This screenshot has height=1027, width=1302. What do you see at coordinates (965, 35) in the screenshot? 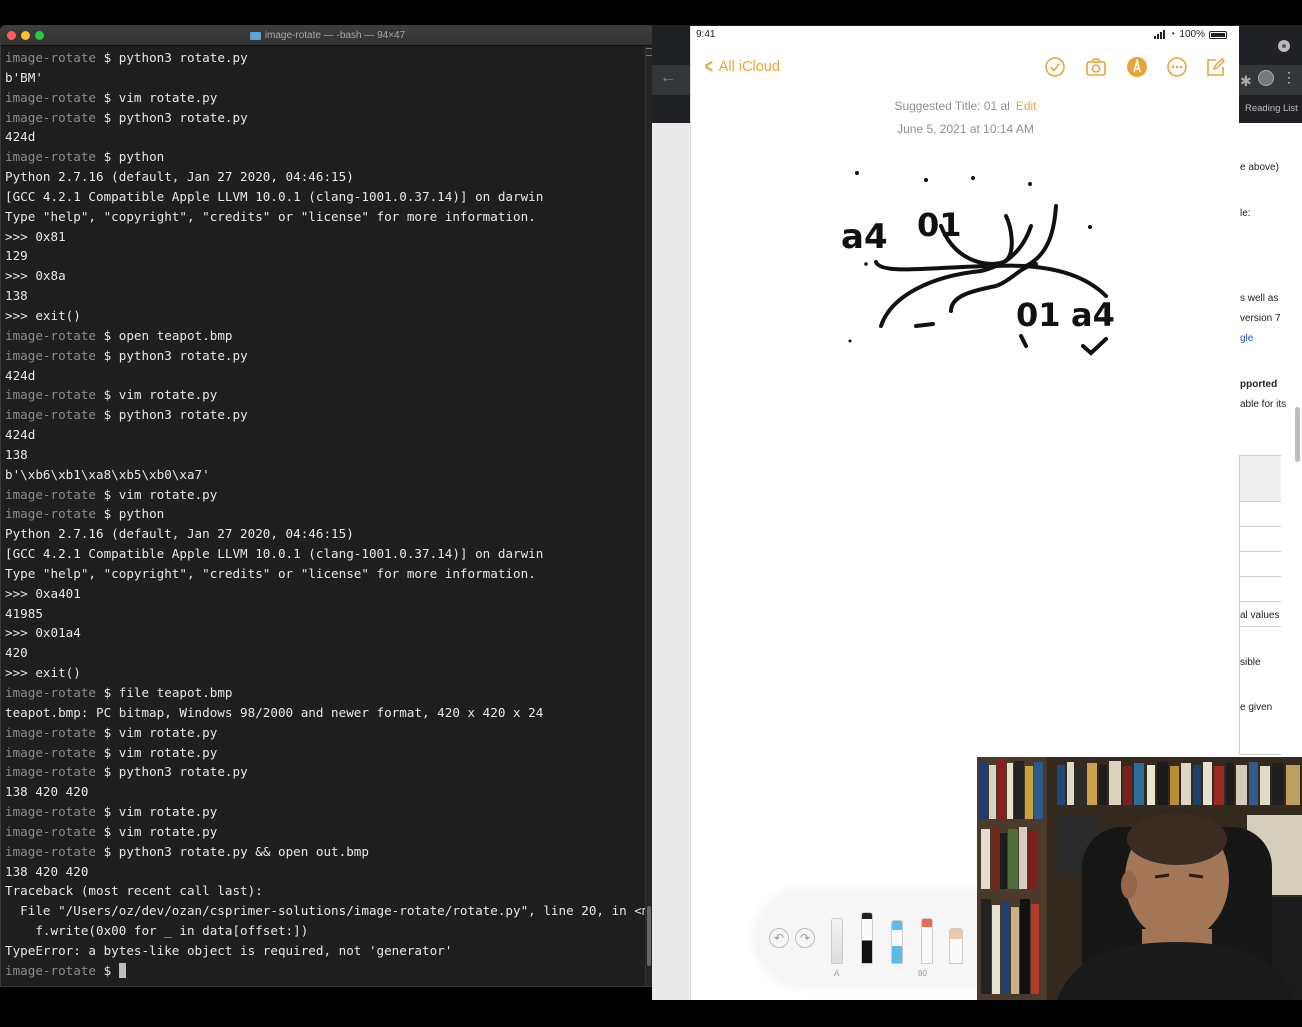
I see `status-bar: 9:41 ◔ 100%` at bounding box center [965, 35].